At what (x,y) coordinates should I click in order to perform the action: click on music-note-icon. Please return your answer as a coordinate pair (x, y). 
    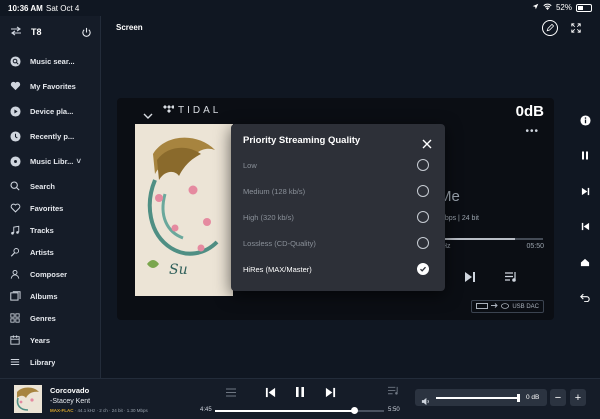
    Looking at the image, I should click on (15, 230).